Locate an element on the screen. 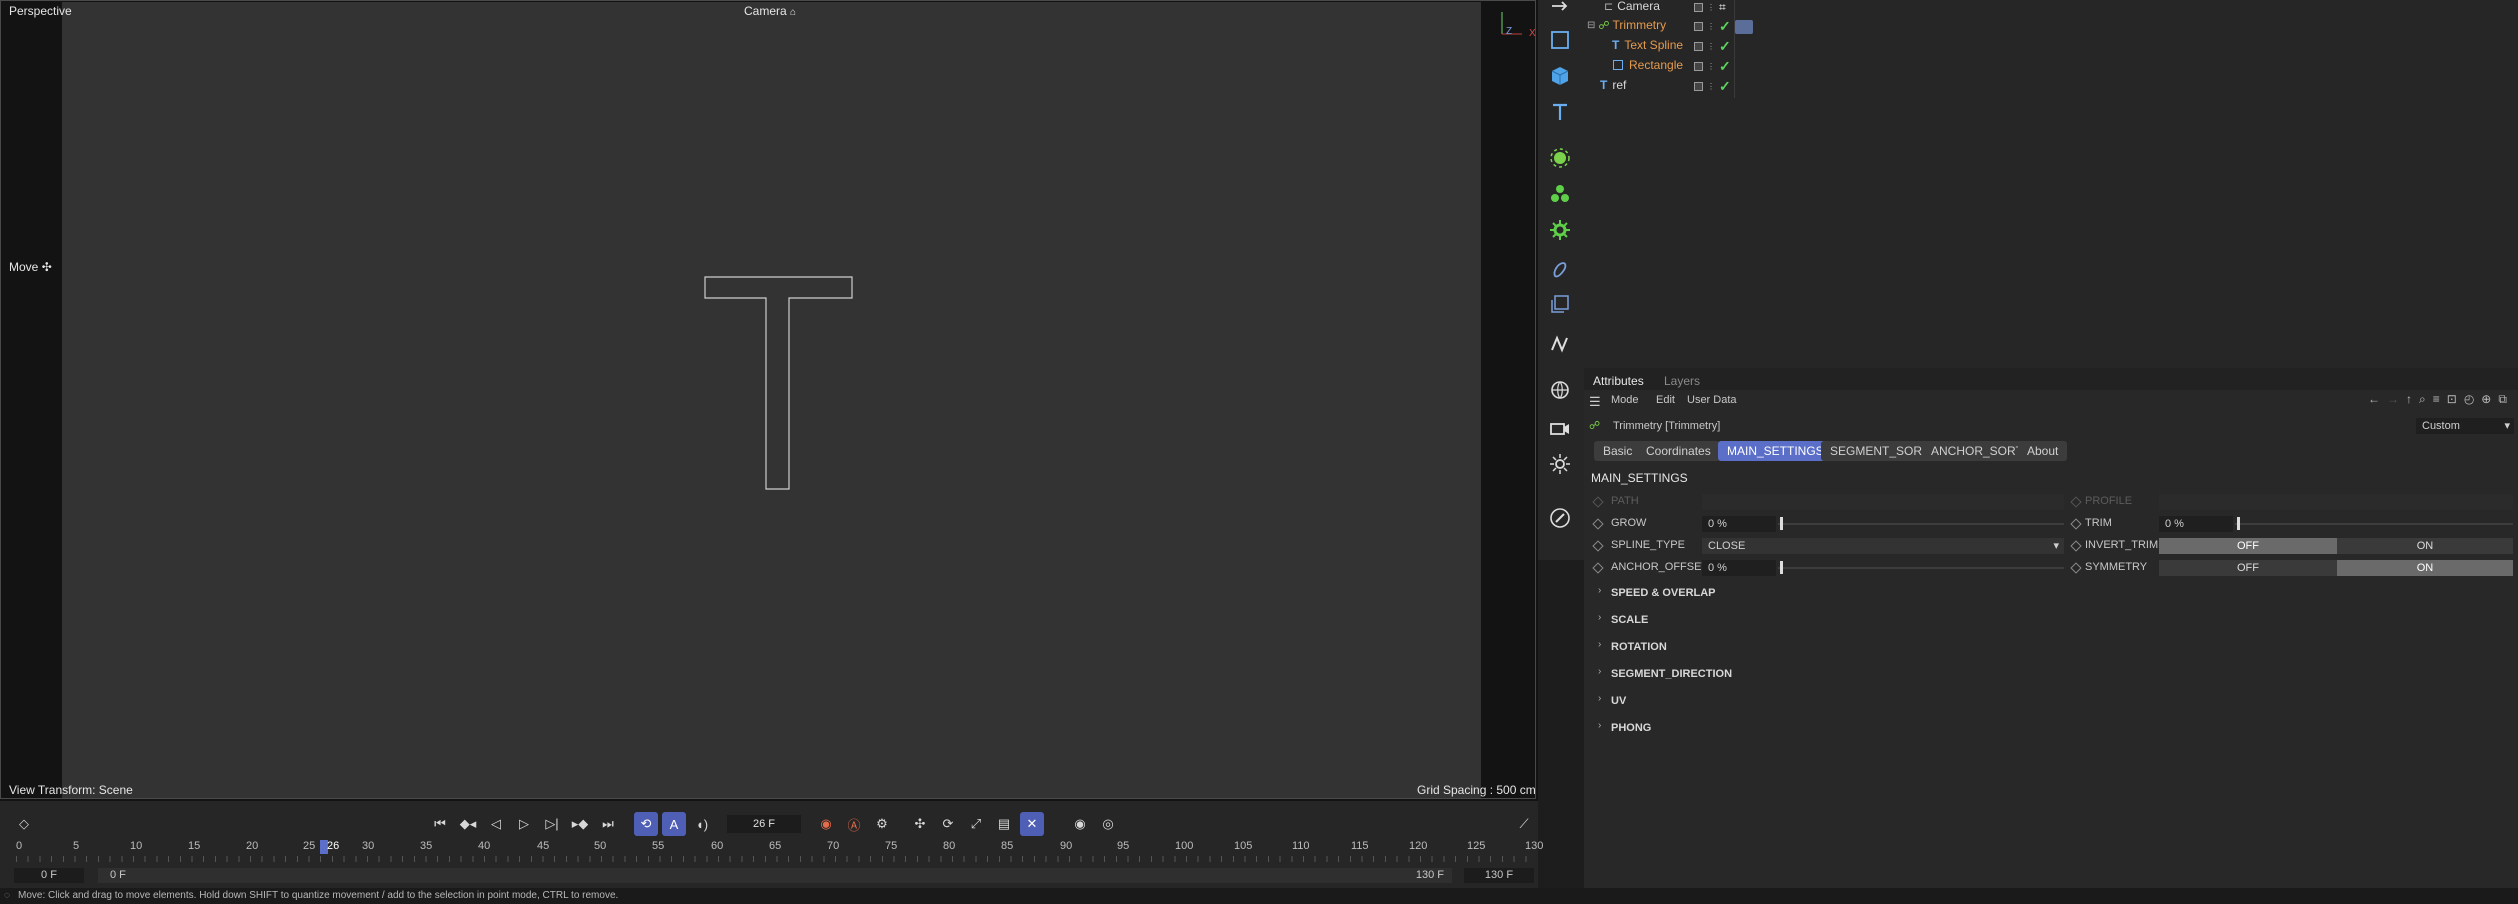 This screenshot has height=904, width=2518. loop-icon: ⟲ is located at coordinates (646, 824).